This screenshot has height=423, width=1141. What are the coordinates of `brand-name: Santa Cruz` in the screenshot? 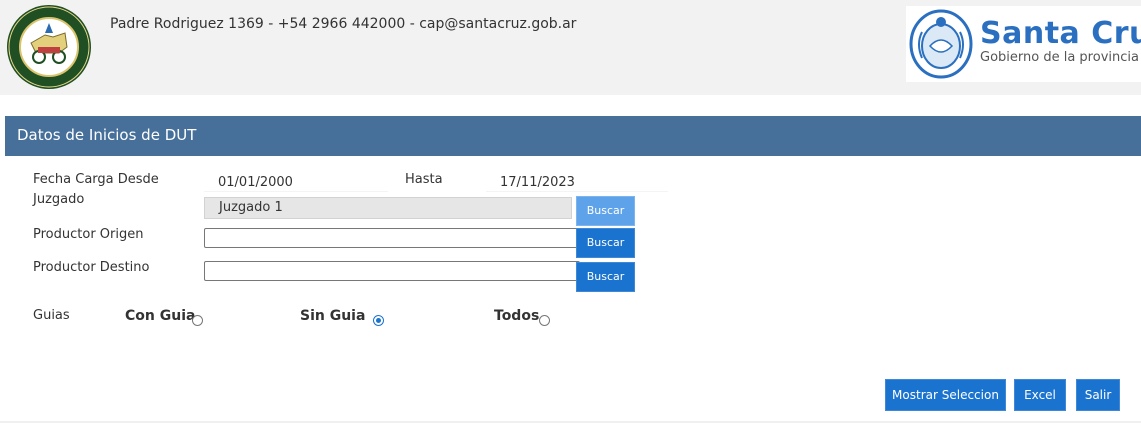 It's located at (1060, 33).